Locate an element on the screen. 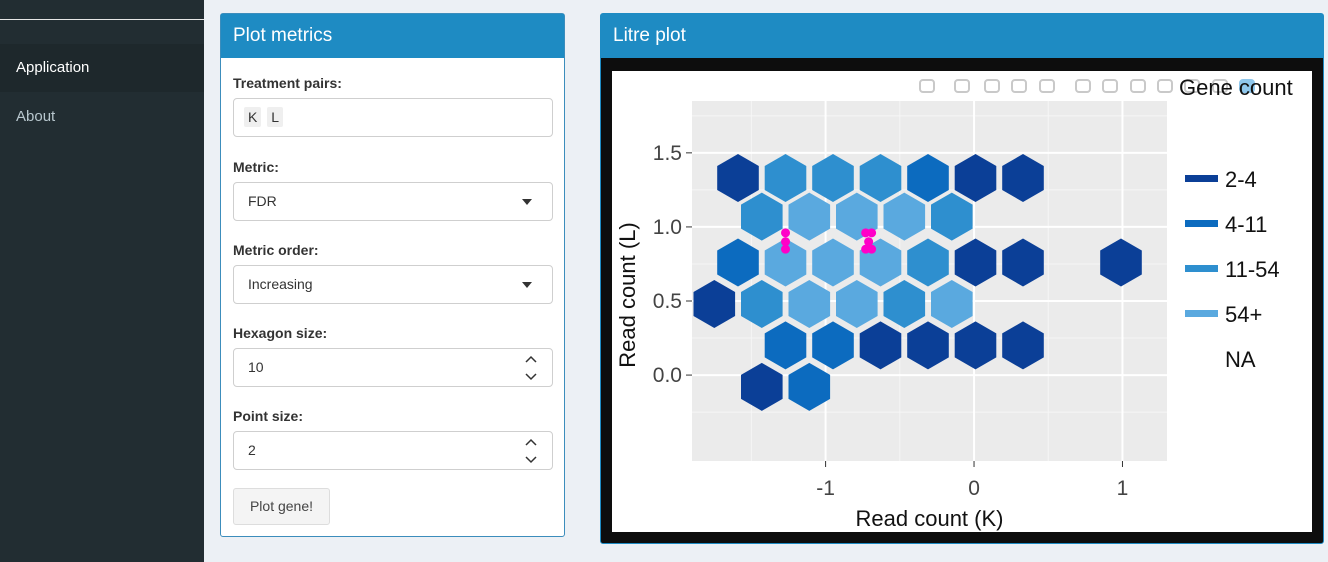  metric-order-value: Increasing is located at coordinates (280, 284).